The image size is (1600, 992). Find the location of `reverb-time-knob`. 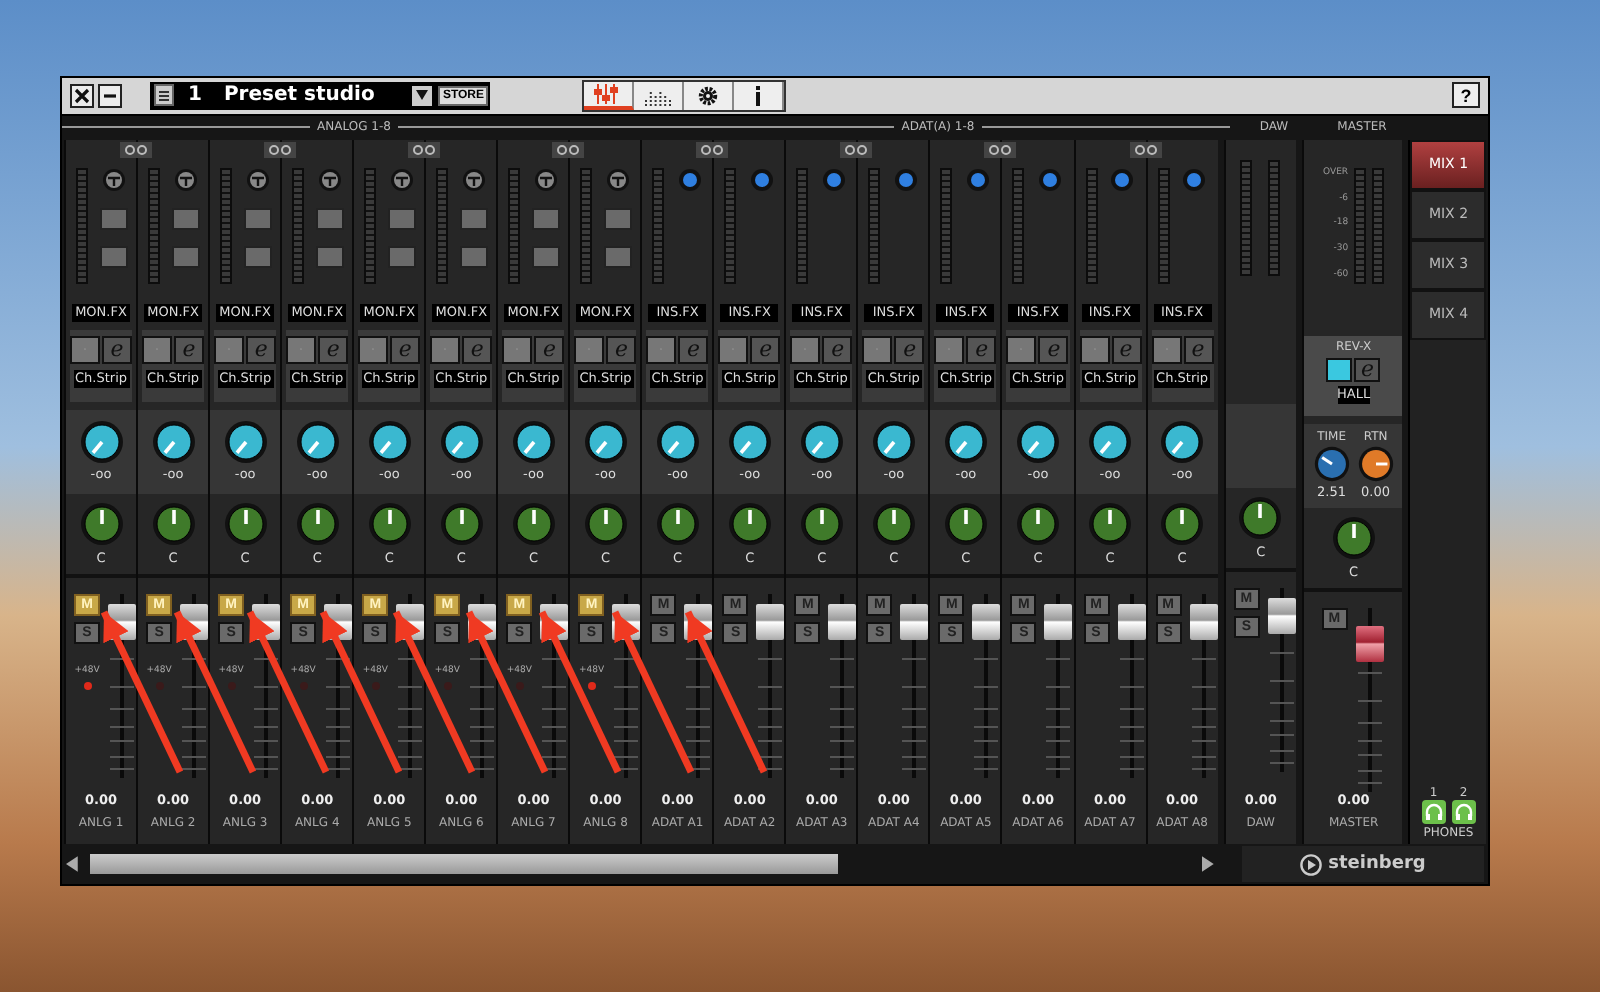

reverb-time-knob is located at coordinates (1331, 464).